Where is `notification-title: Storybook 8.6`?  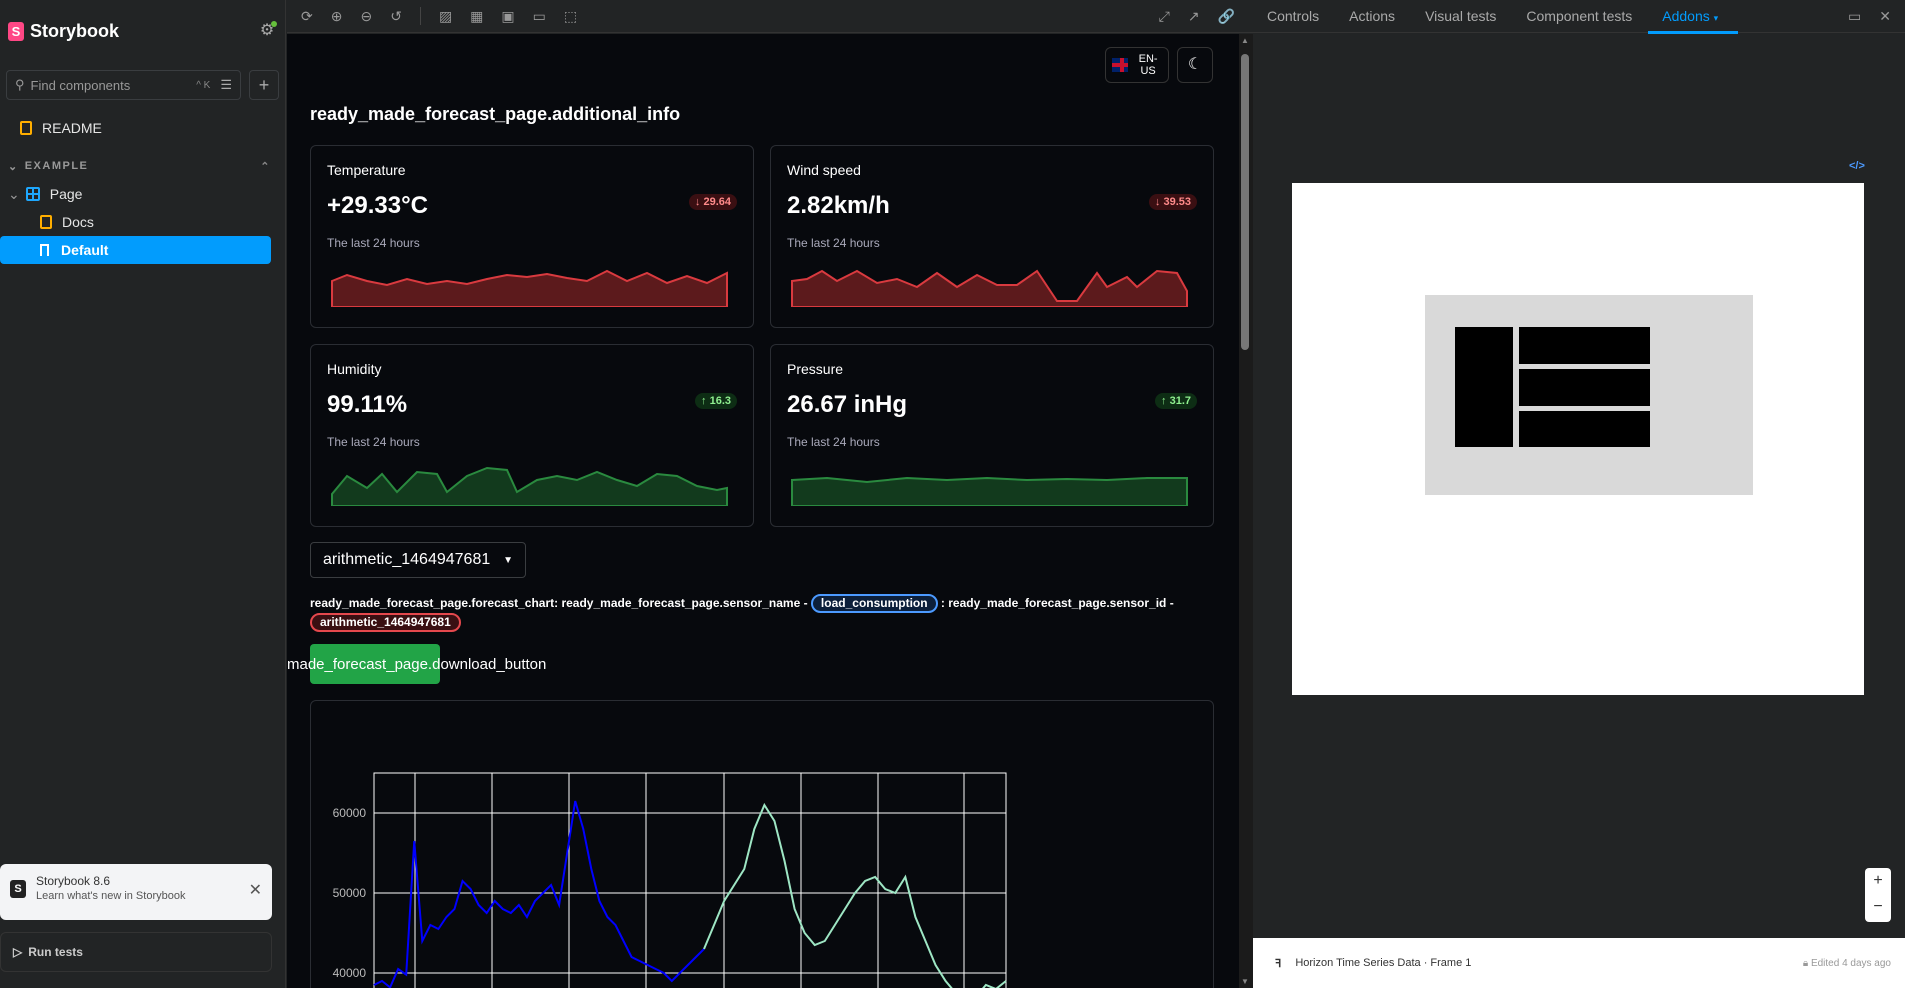 notification-title: Storybook 8.6 is located at coordinates (73, 881).